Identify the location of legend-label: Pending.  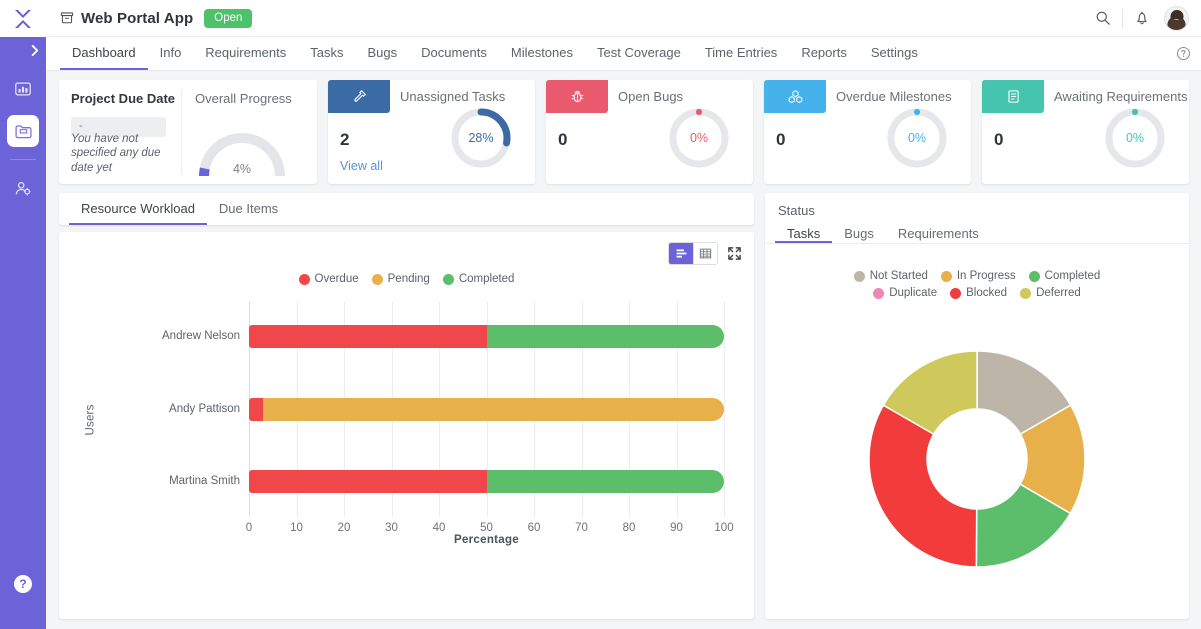
(408, 279).